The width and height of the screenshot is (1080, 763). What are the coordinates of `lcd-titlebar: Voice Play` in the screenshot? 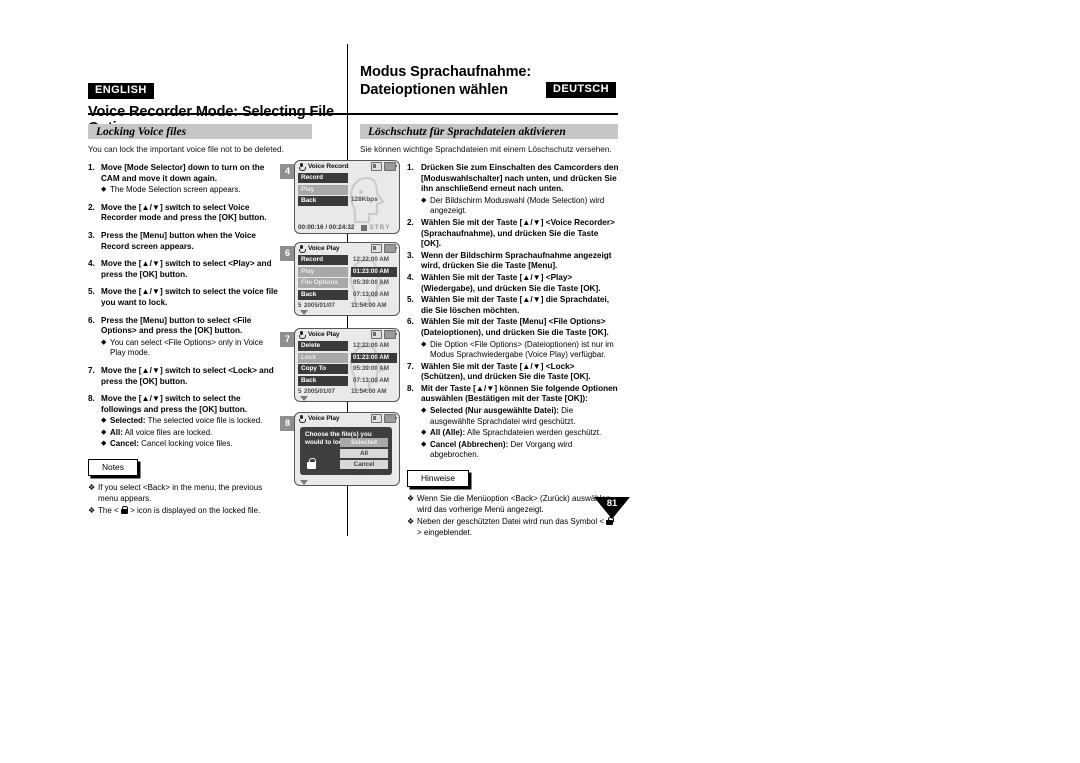 It's located at (347, 418).